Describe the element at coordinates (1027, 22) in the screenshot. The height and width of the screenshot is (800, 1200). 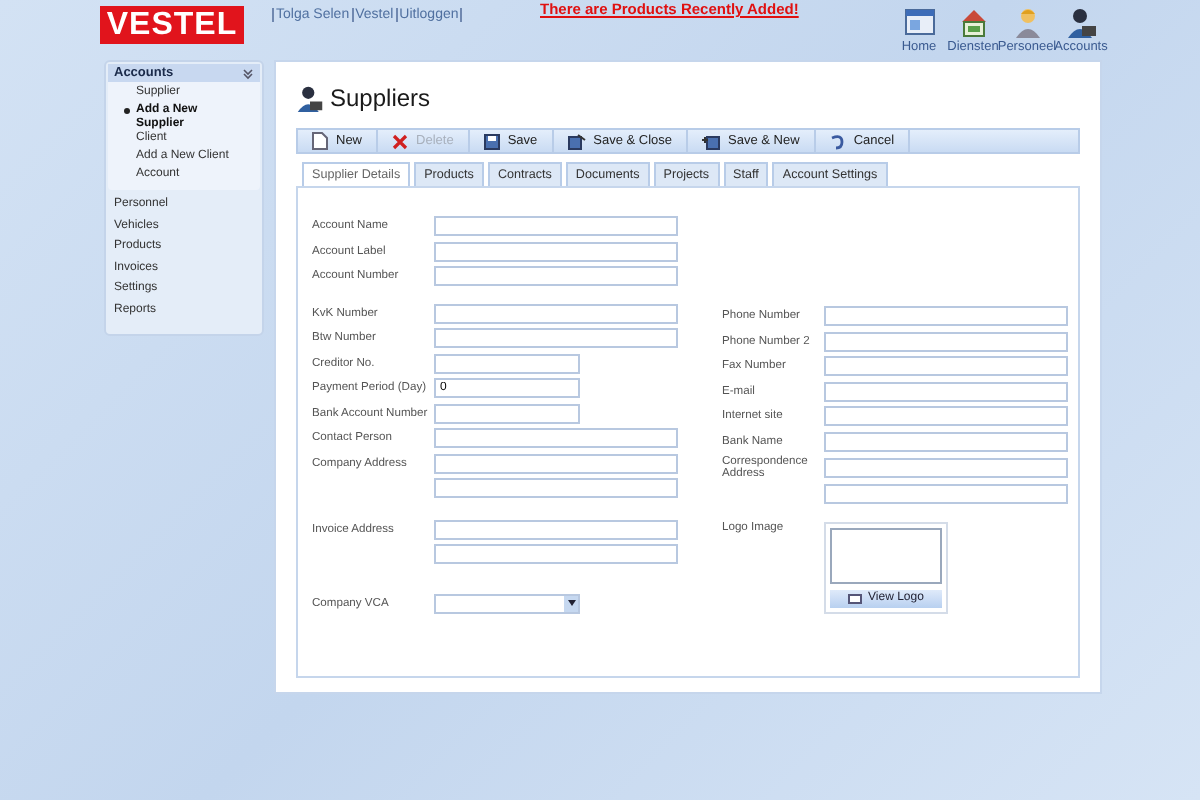
I see `worker-icon` at that location.